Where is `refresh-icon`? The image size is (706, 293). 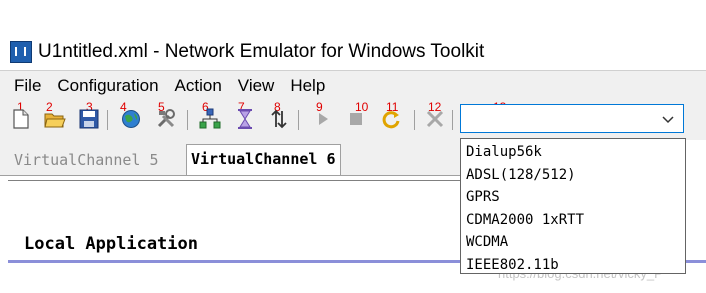
refresh-icon is located at coordinates (391, 120).